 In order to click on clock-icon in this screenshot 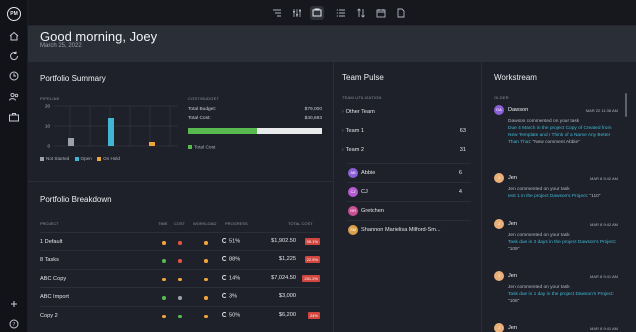, I will do `click(14, 76)`.